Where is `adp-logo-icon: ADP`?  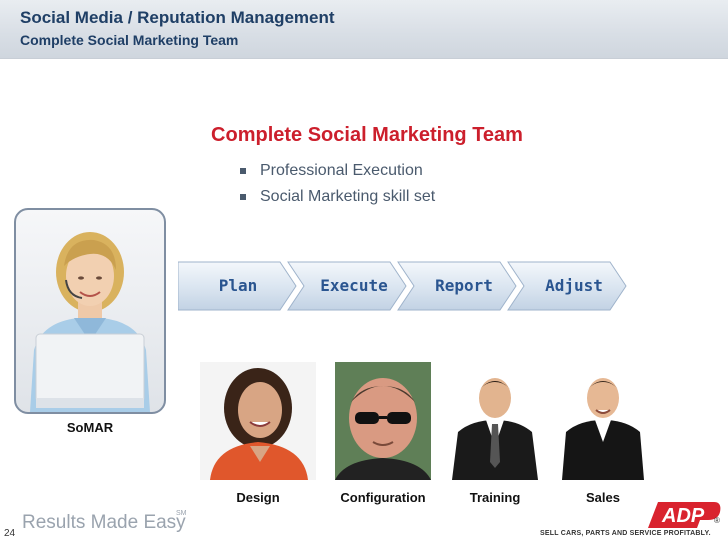
adp-logo-icon: ADP is located at coordinates (684, 515).